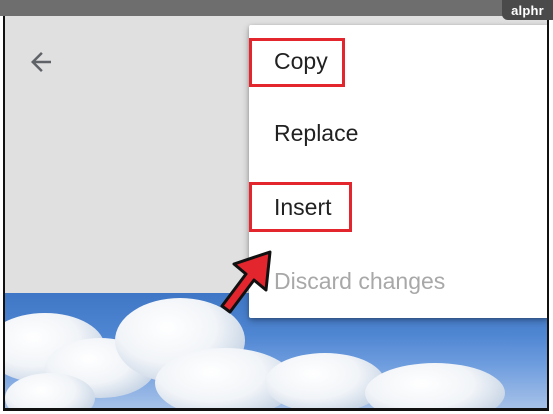 Image resolution: width=553 pixels, height=414 pixels. I want to click on status-strip, so click(276, 8).